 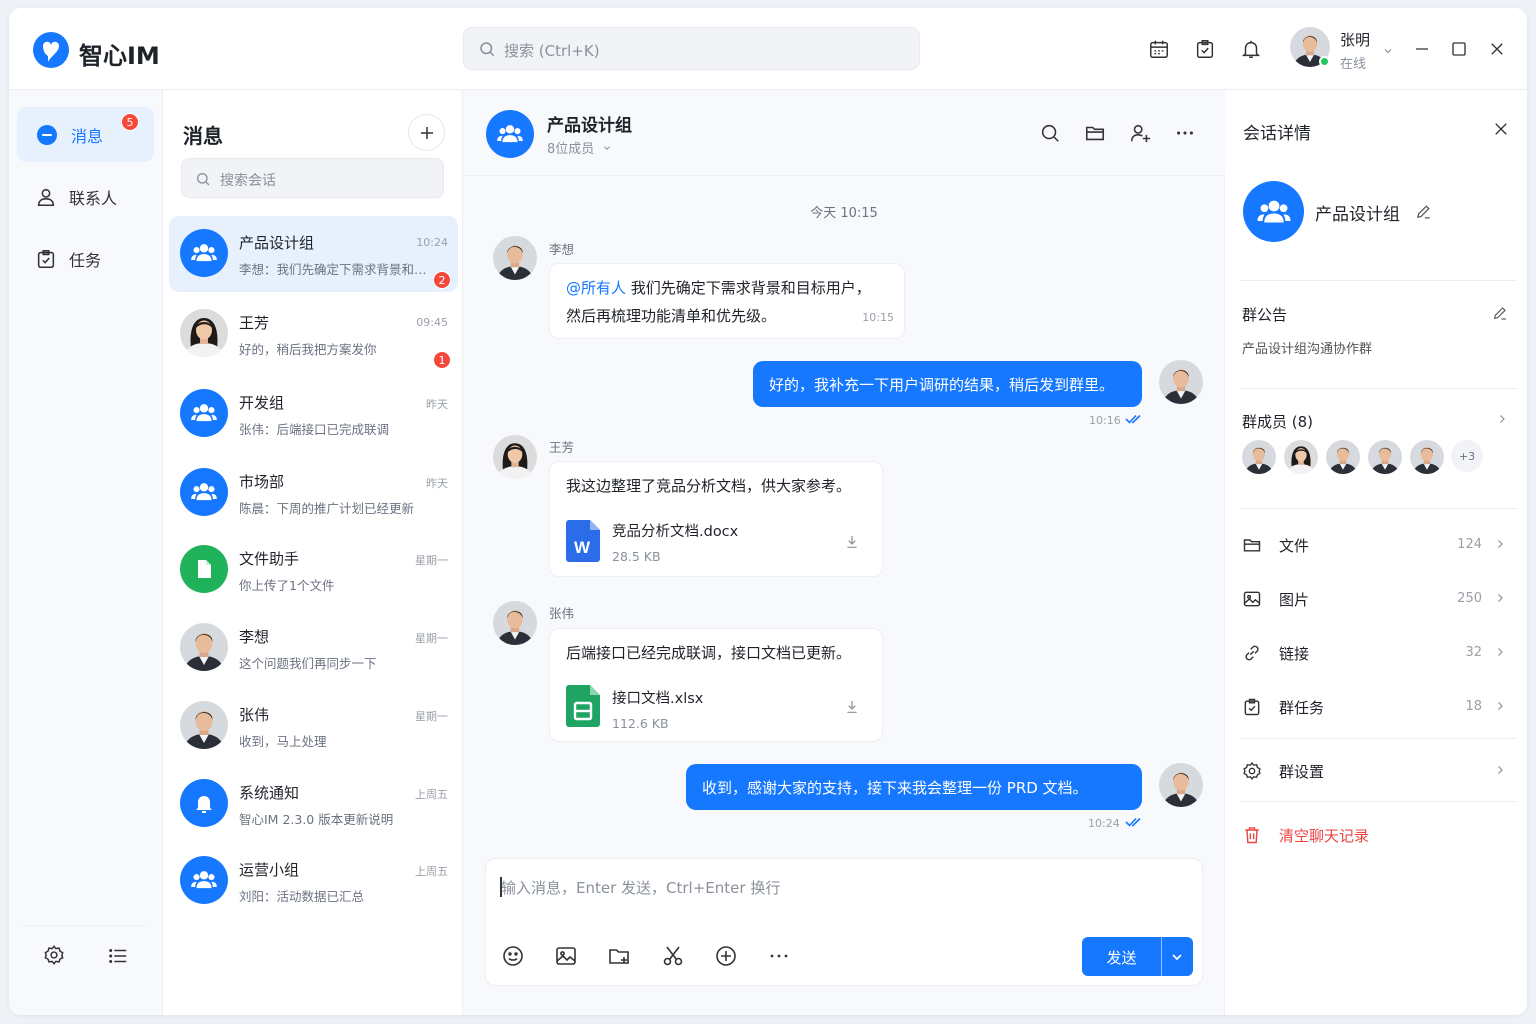 What do you see at coordinates (658, 699) in the screenshot?
I see `file-name: 接口文档.xlsx` at bounding box center [658, 699].